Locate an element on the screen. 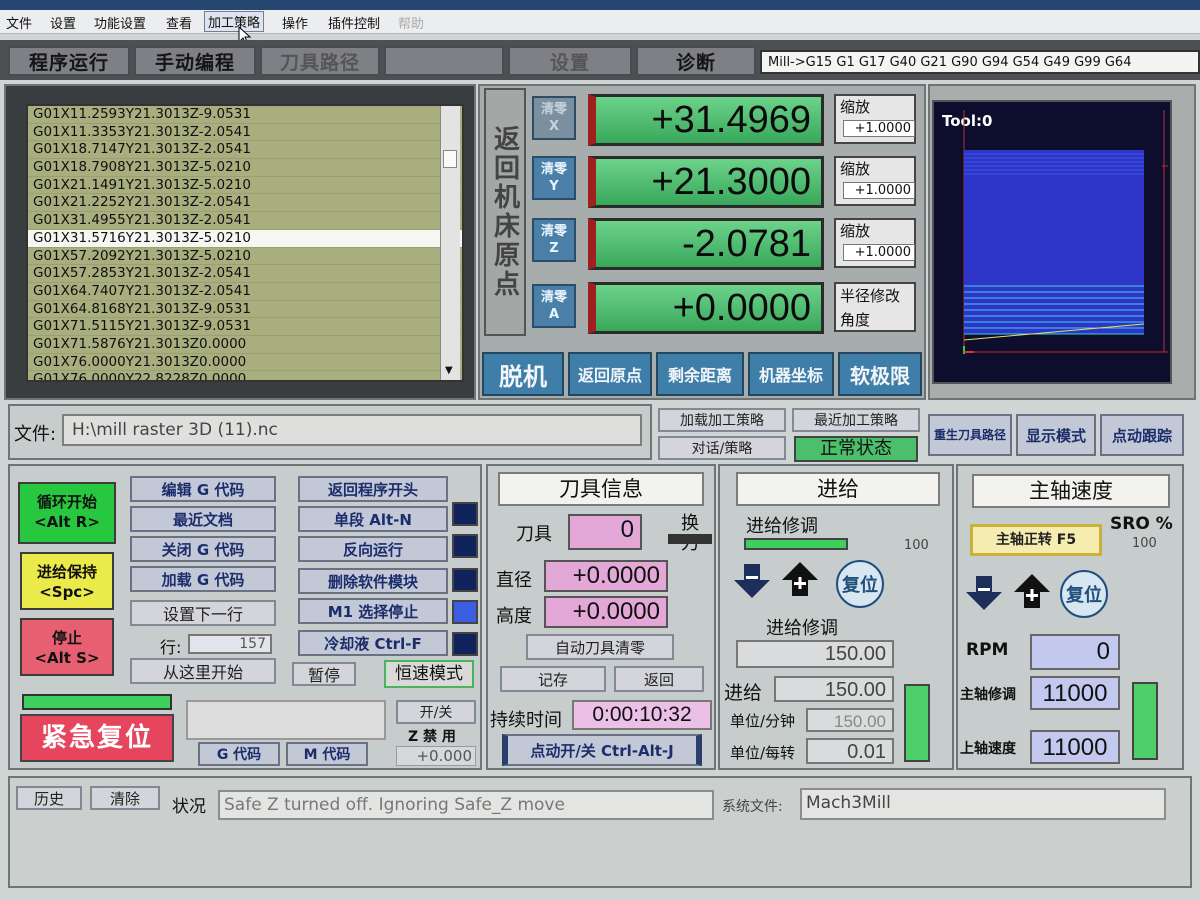 The width and height of the screenshot is (1200, 900). set-next-line-button: 设置下一行 is located at coordinates (203, 613).